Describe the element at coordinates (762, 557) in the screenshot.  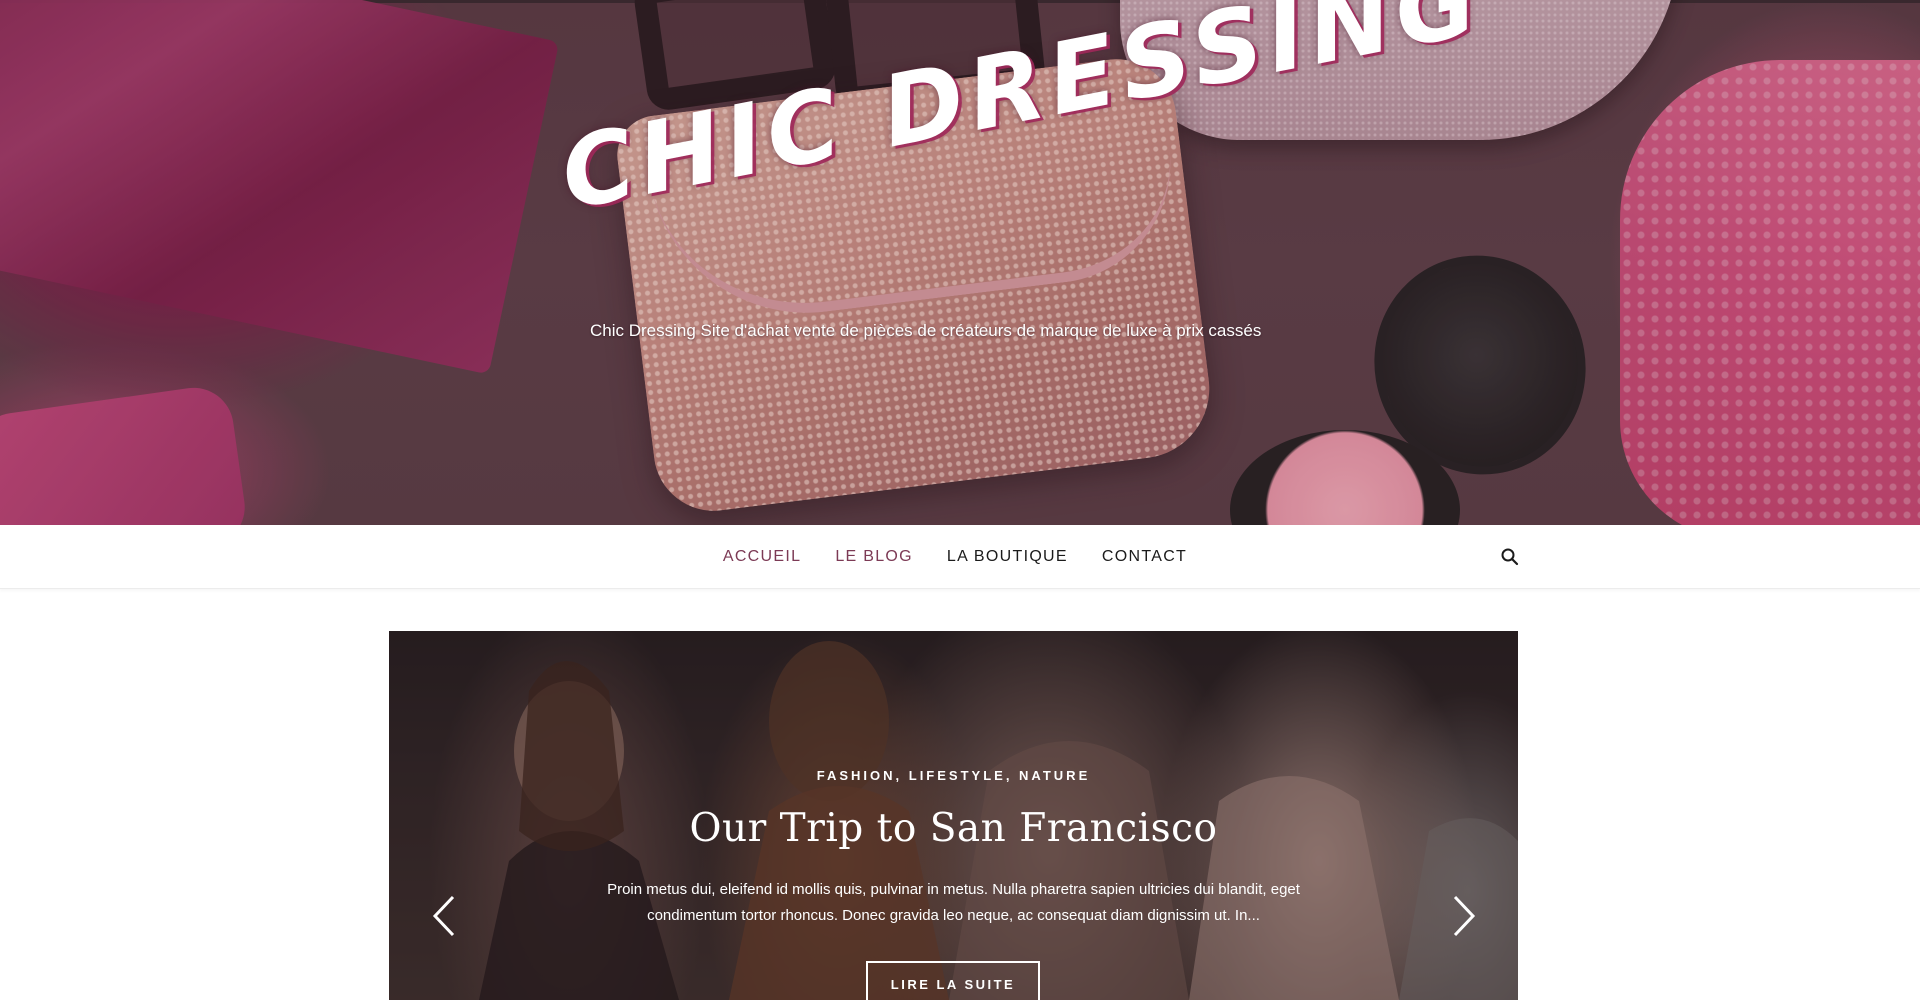
I see `nav-item-accueil: ACCUEIL` at that location.